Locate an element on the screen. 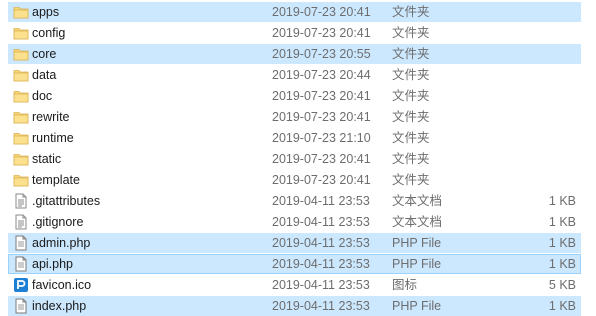  file-row: config 2019-07-23 20:41 文件夹 is located at coordinates (294, 33).